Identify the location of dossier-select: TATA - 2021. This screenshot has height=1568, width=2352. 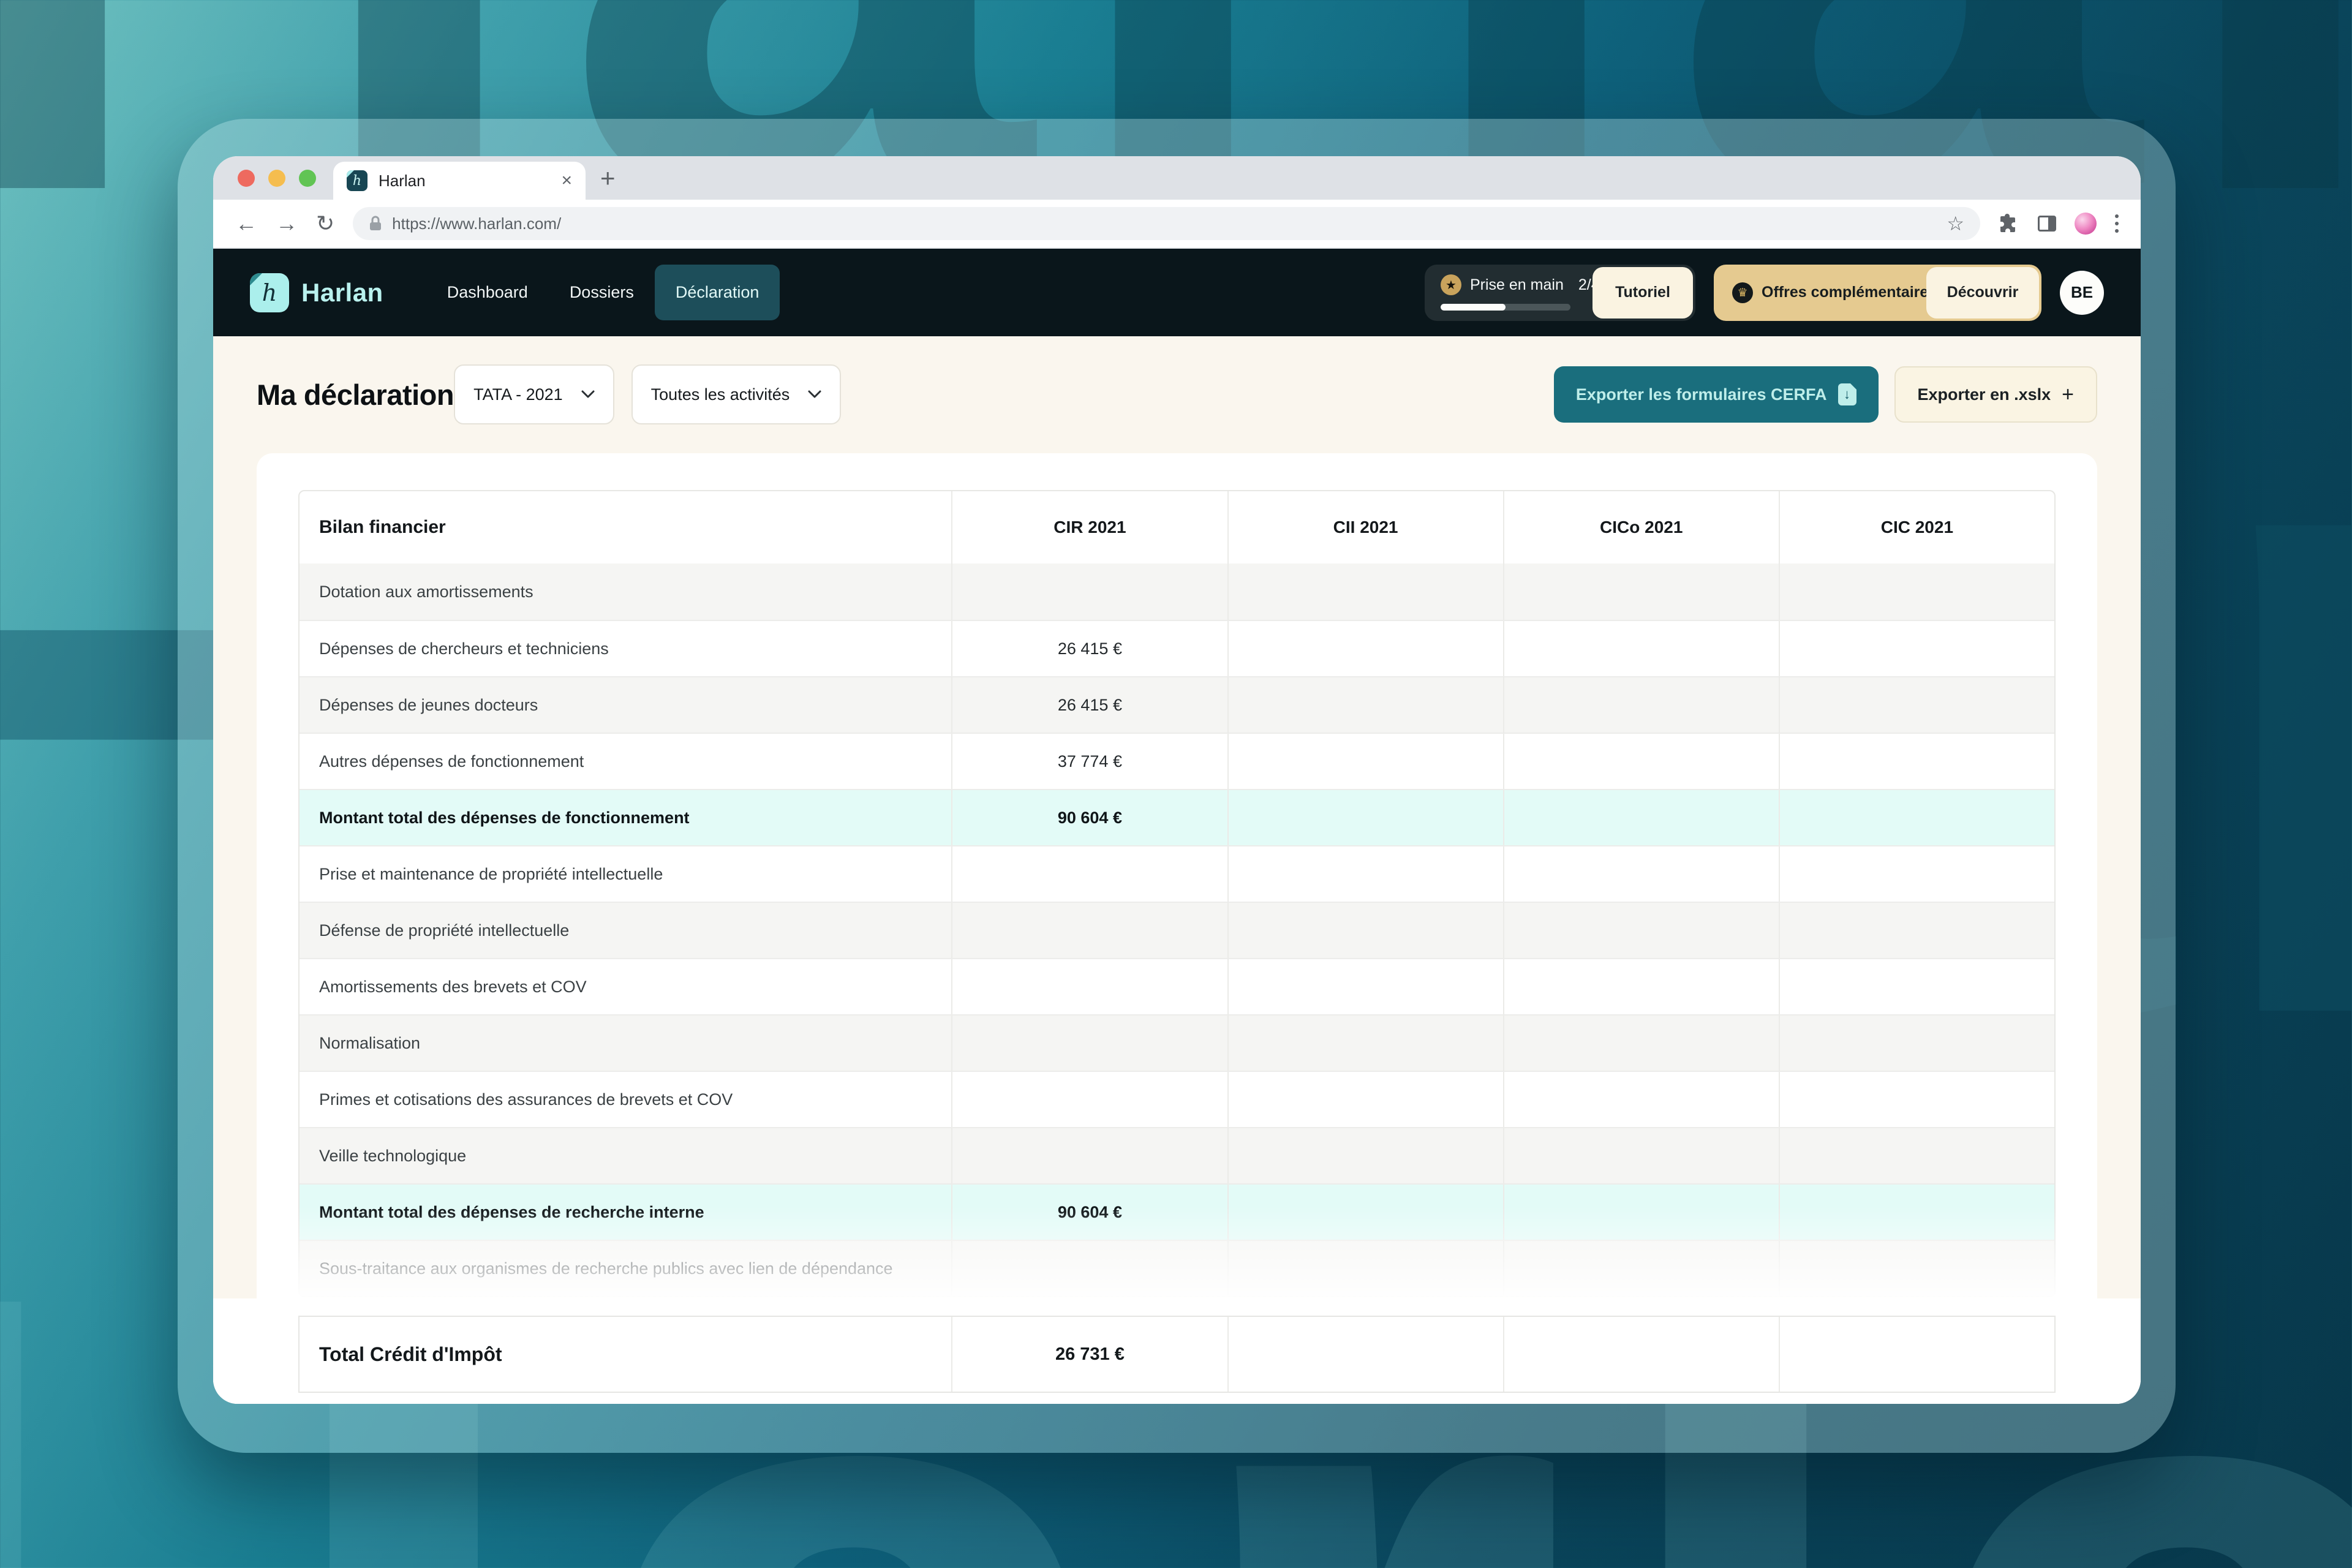
(534, 394).